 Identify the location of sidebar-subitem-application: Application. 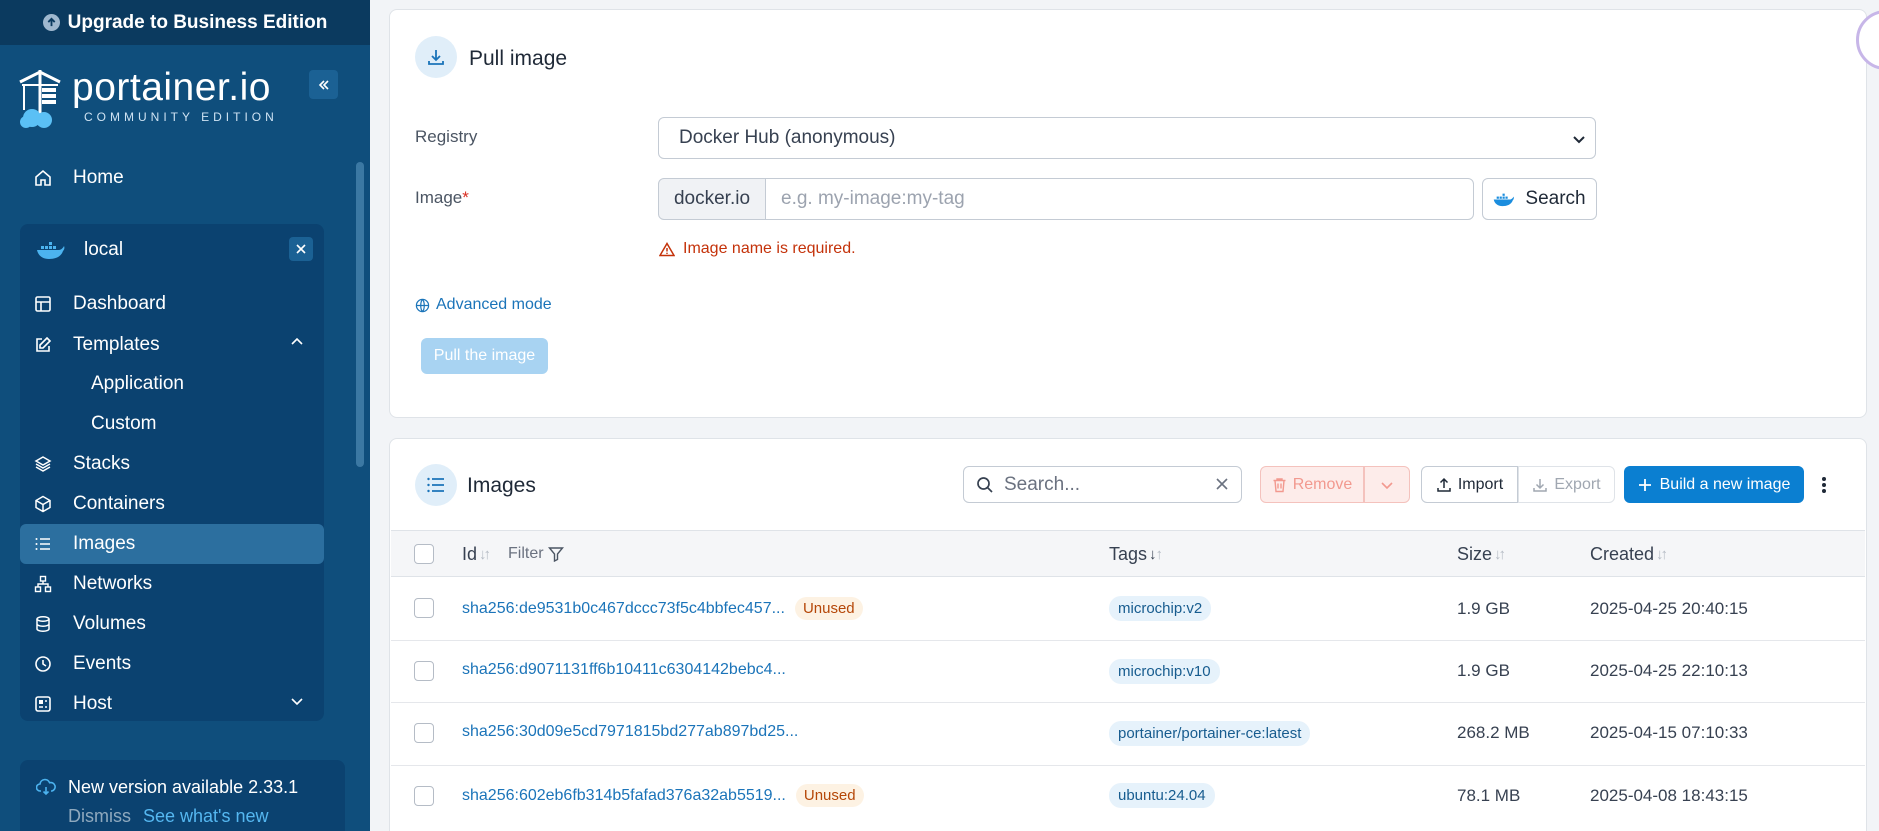
(137, 384).